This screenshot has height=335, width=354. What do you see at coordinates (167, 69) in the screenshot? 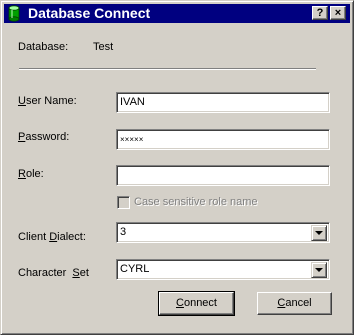
I see `separator` at bounding box center [167, 69].